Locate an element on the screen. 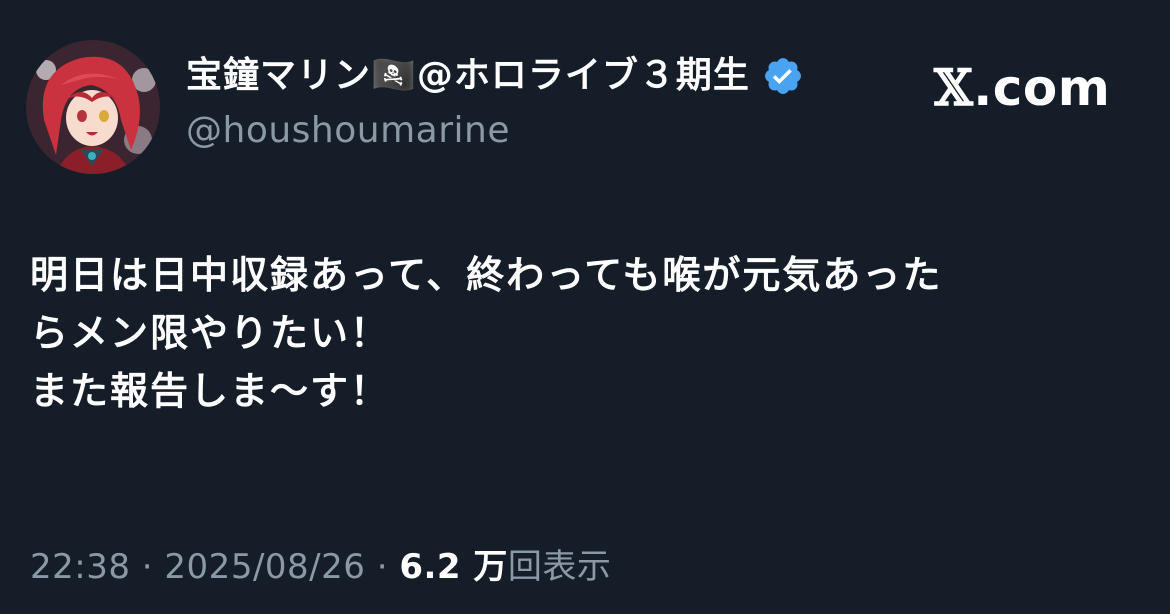 This screenshot has width=1170, height=614. author-name-row: 宝鐘マリン🏴‍☠️@ホロライブ３期生 is located at coordinates (495, 76).